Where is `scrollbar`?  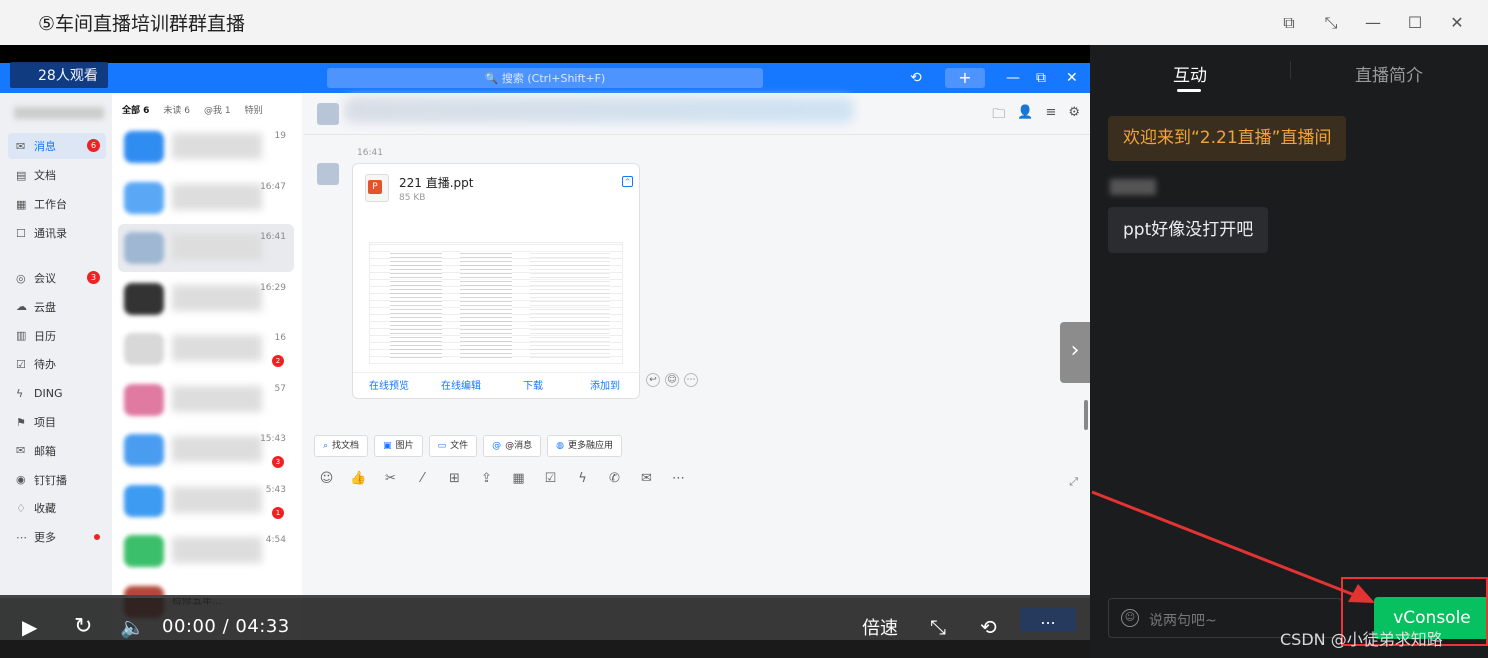 scrollbar is located at coordinates (1086, 415).